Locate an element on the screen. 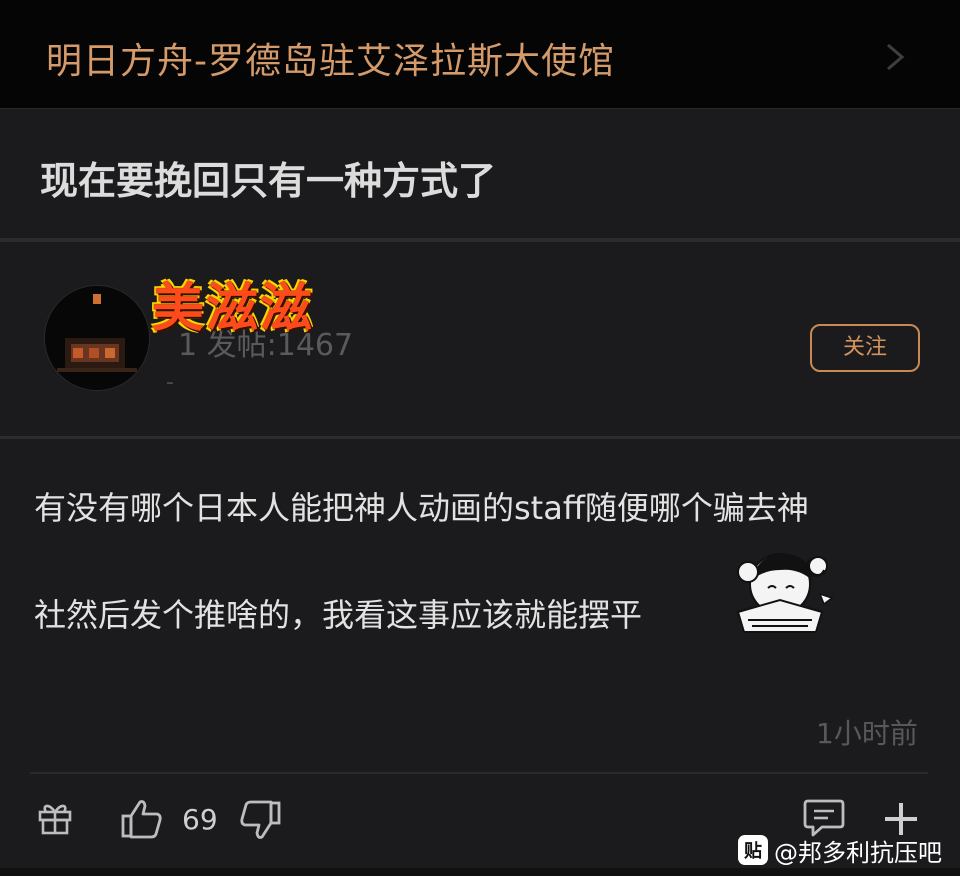  watermark-text: @邦多利抗压吧 is located at coordinates (858, 852).